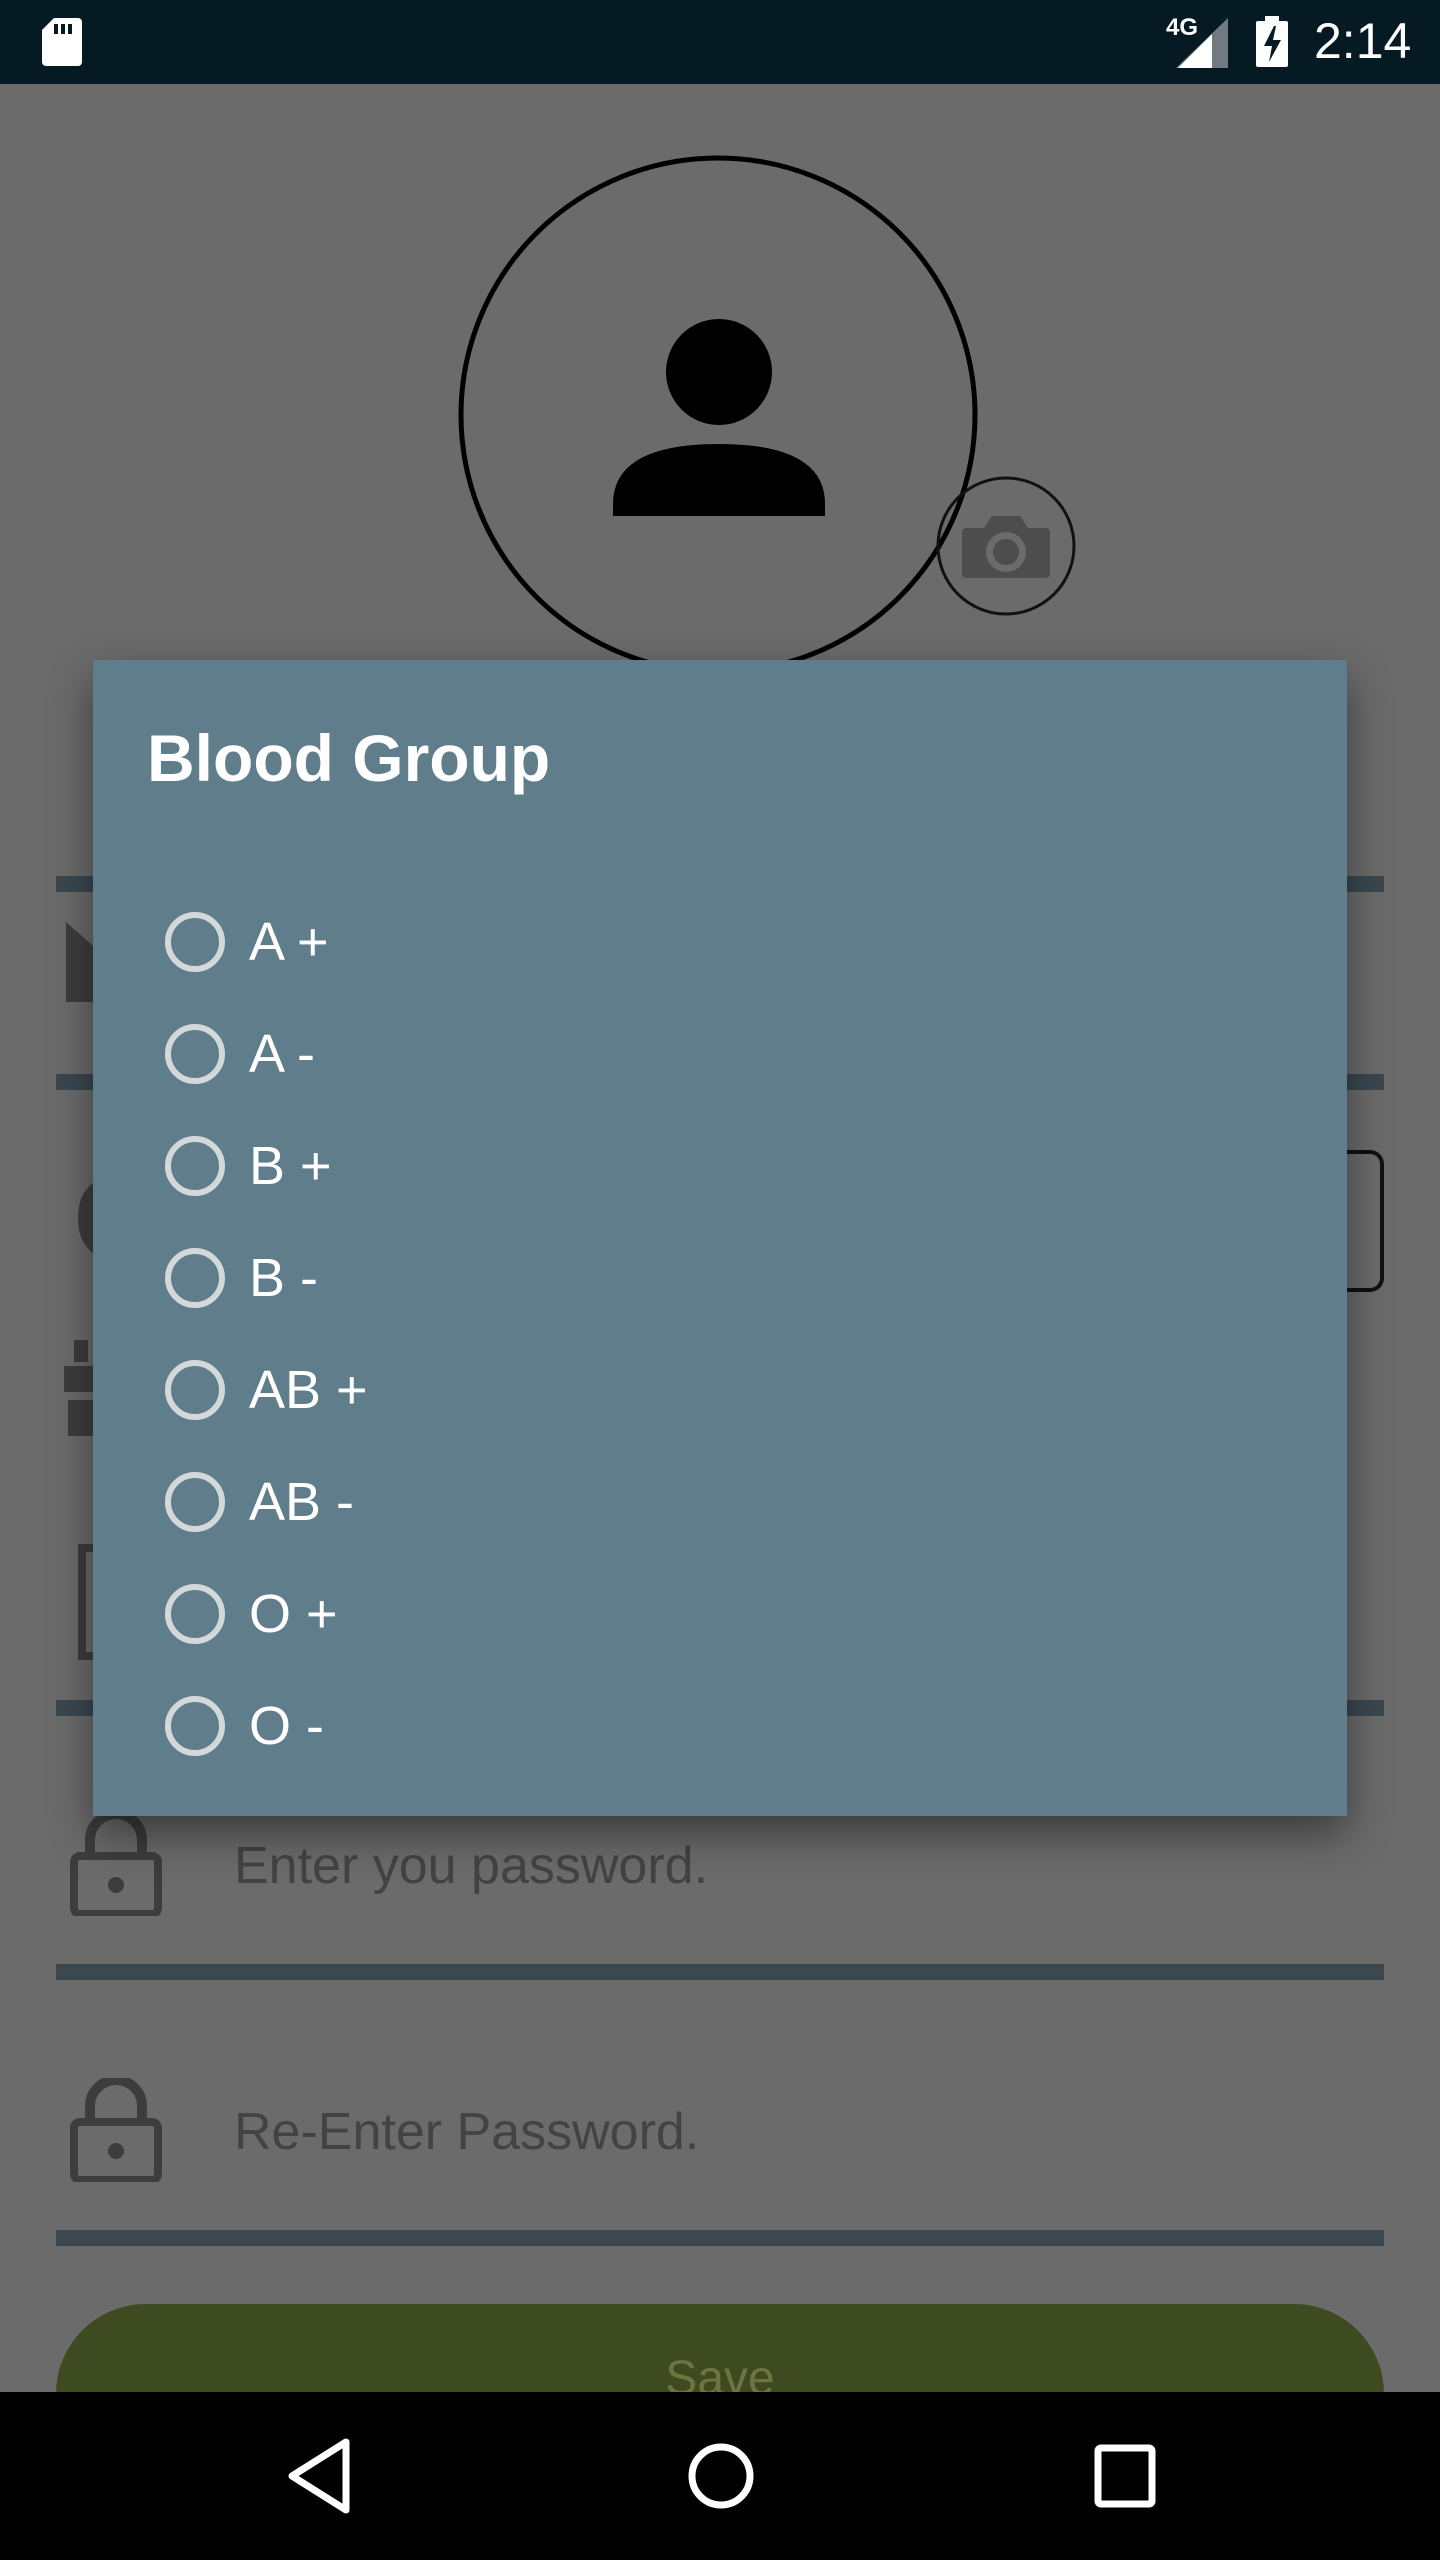 This screenshot has height=2560, width=1440. Describe the element at coordinates (1125, 2476) in the screenshot. I see `recents-icon` at that location.